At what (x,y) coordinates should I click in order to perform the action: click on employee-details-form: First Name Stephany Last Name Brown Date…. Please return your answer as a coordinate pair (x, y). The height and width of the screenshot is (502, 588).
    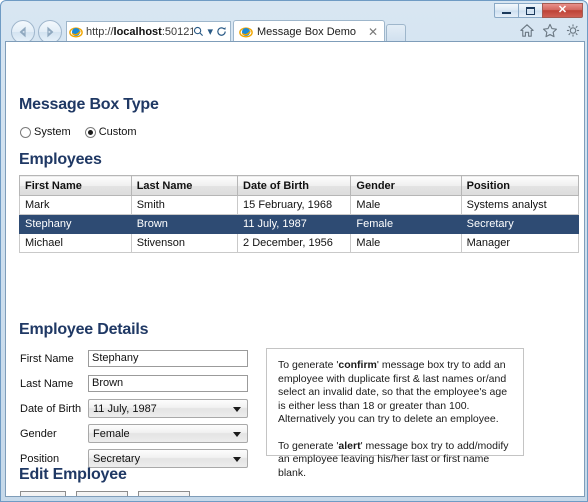
    Looking at the image, I should click on (136, 411).